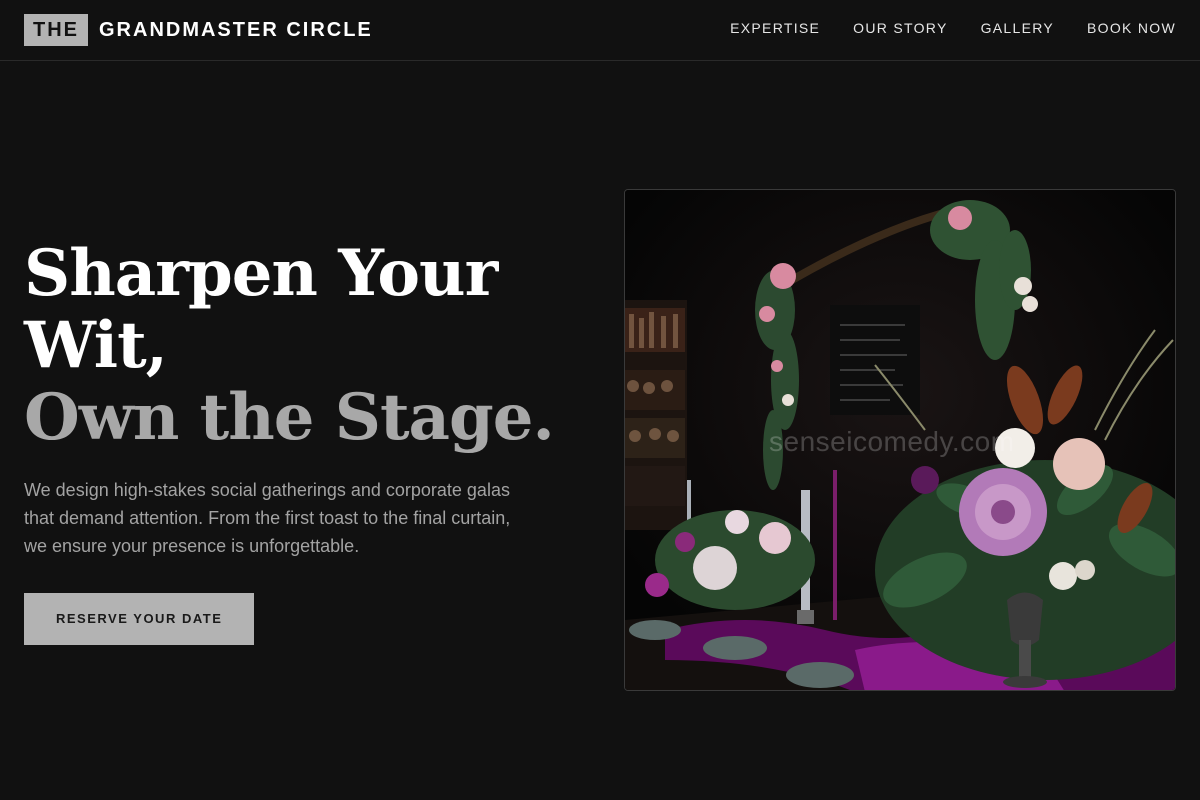 The width and height of the screenshot is (1200, 800). Describe the element at coordinates (139, 619) in the screenshot. I see `reserve-date-button: RESERVE YOUR DATE` at that location.